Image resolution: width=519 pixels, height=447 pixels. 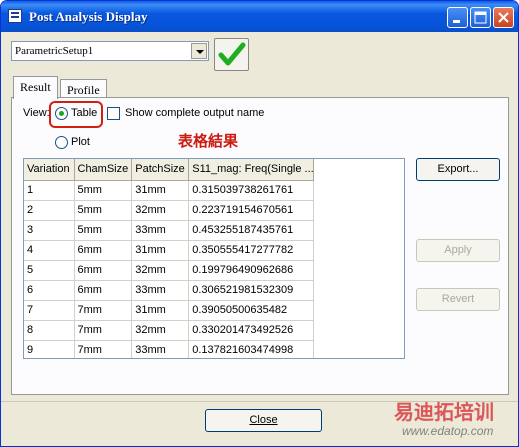 What do you see at coordinates (208, 141) in the screenshot?
I see `annotation-text: 表格結果` at bounding box center [208, 141].